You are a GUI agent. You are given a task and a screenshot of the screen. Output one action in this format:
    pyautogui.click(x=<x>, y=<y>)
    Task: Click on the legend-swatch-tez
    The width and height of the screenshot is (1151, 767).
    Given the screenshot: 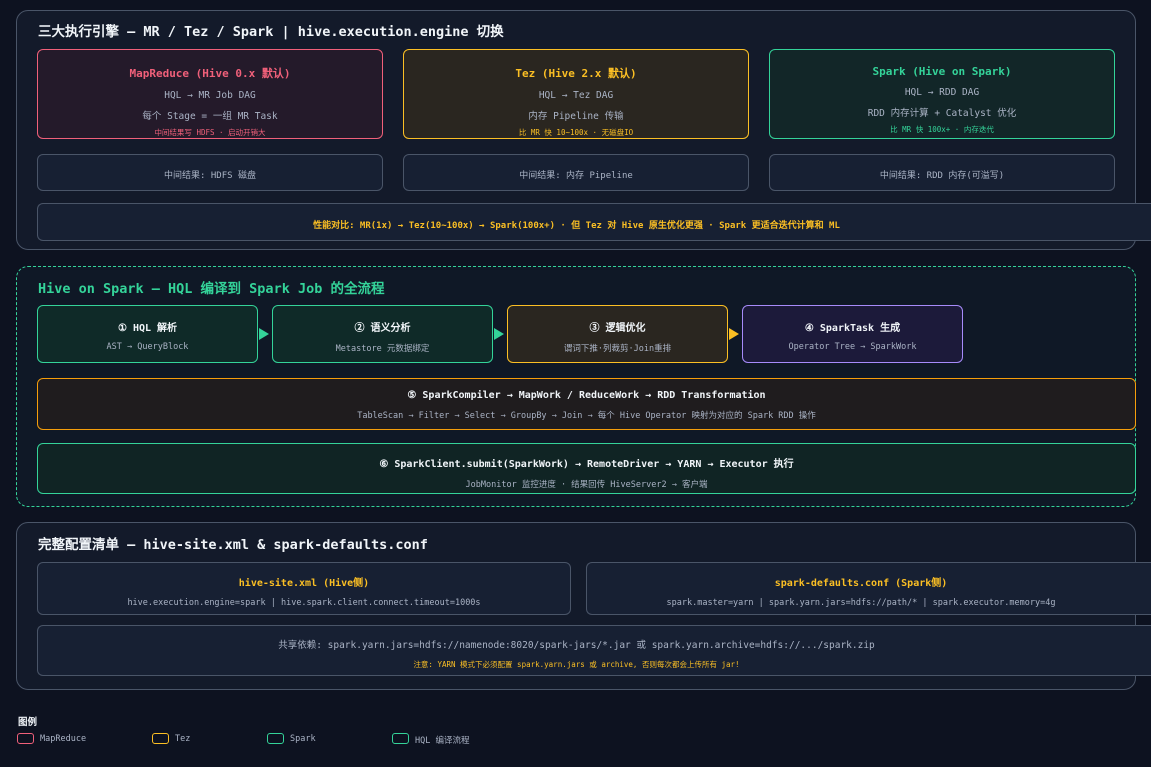 What is the action you would take?
    pyautogui.click(x=160, y=738)
    